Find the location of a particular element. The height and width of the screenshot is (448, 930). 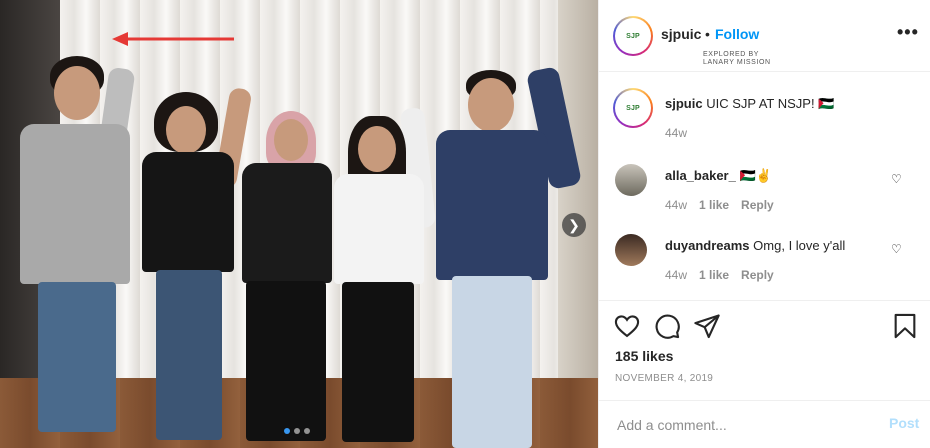

comment-text: Omg, I love y'all is located at coordinates (799, 245).